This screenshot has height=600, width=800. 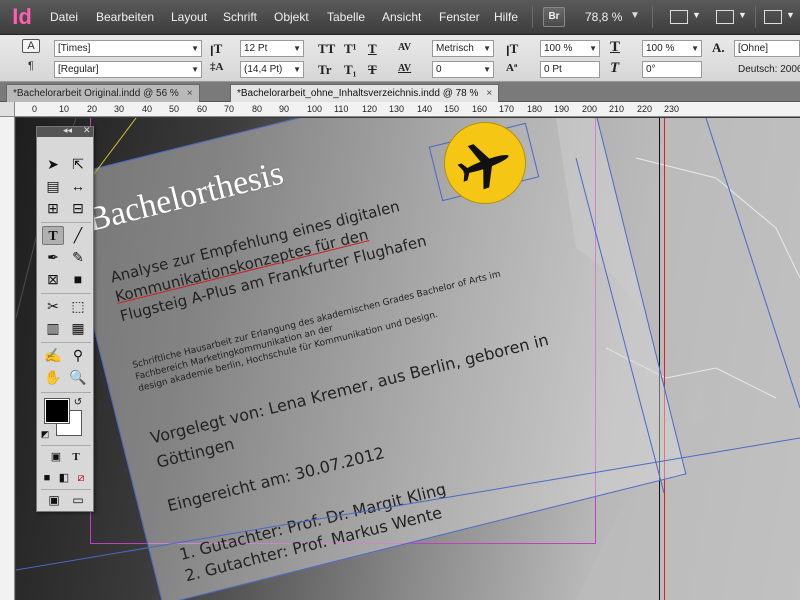 What do you see at coordinates (53, 257) in the screenshot?
I see `pen-tool-icon: ✒` at bounding box center [53, 257].